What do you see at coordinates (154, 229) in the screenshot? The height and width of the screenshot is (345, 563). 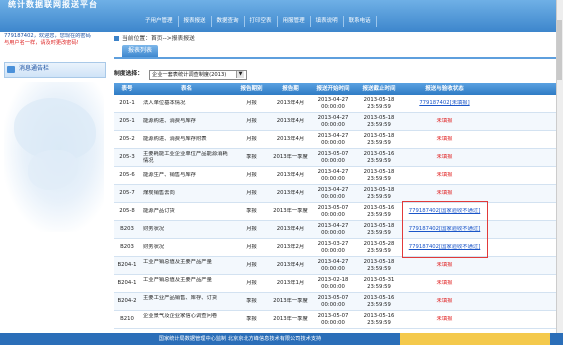 I see `table-cell-name: 财务状况` at bounding box center [154, 229].